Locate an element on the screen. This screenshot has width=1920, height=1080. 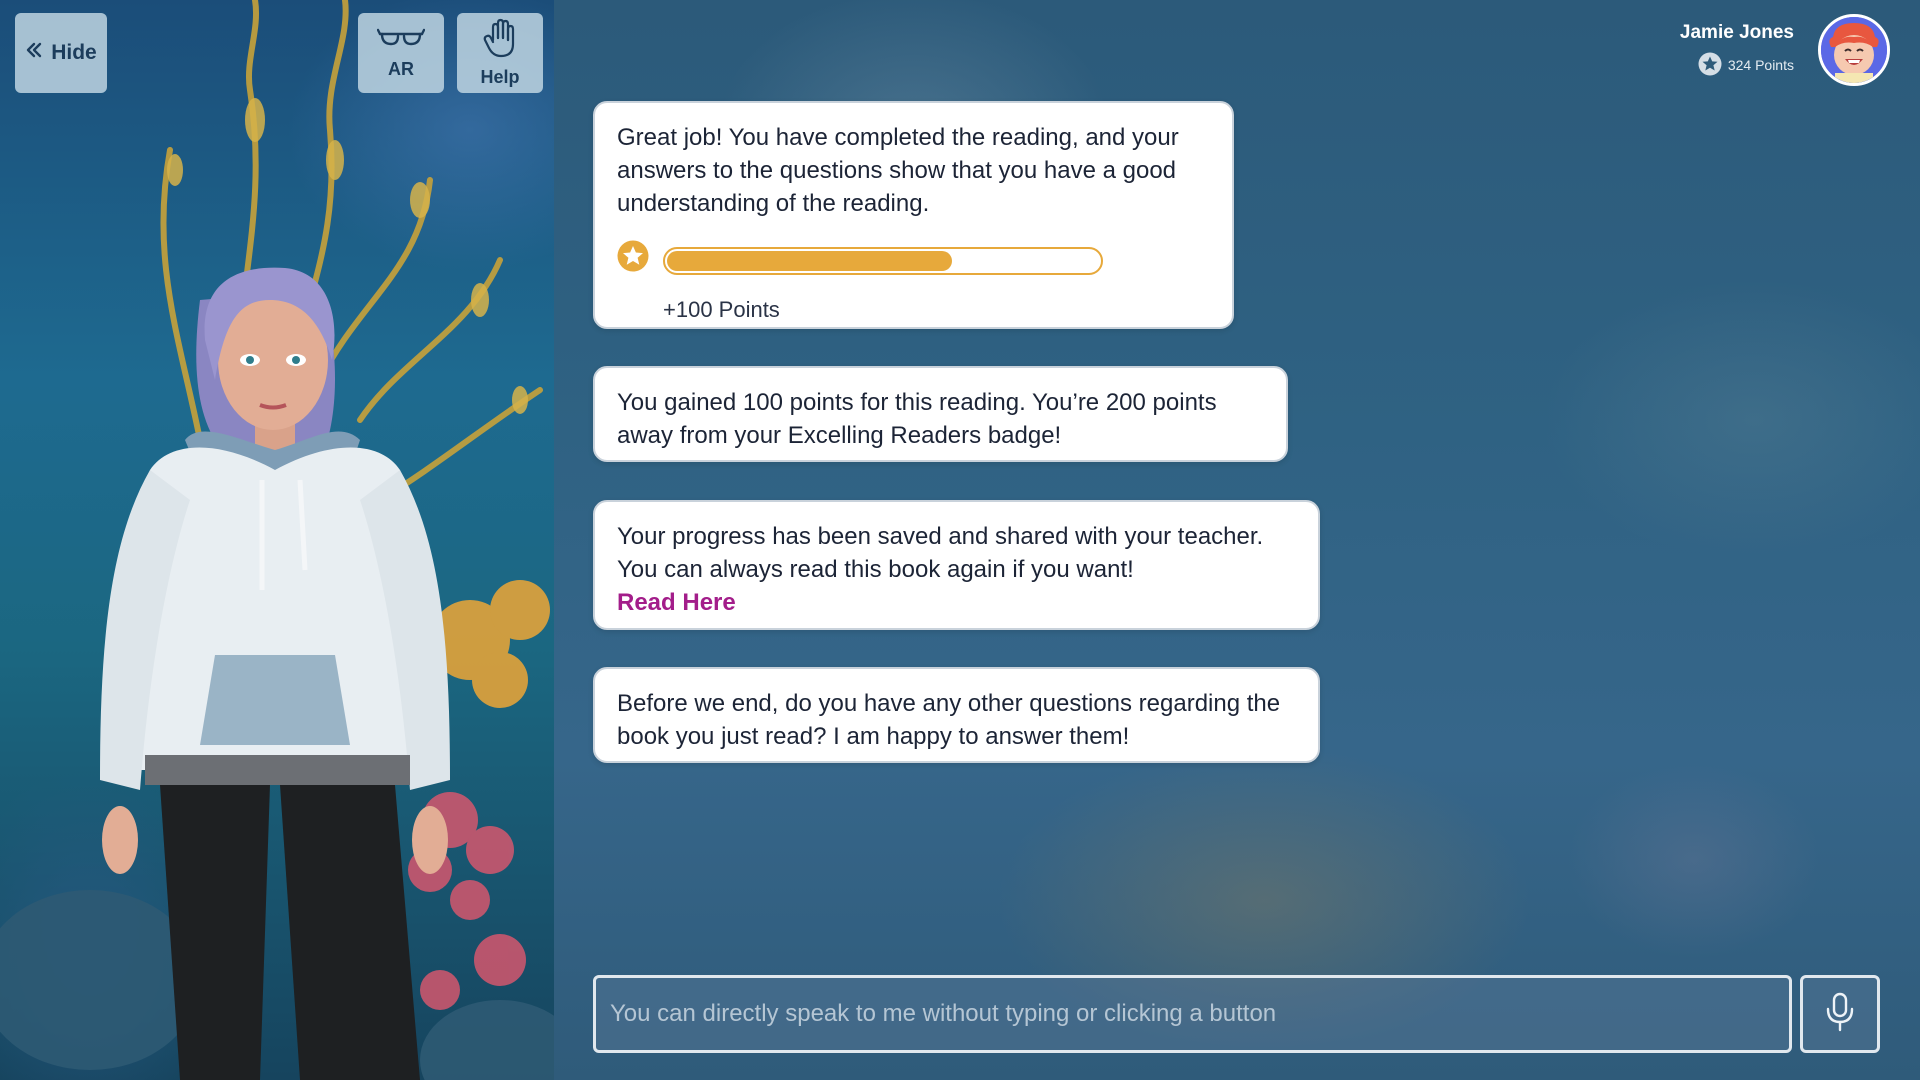
user-points-label: 324 Points is located at coordinates (1760, 65).